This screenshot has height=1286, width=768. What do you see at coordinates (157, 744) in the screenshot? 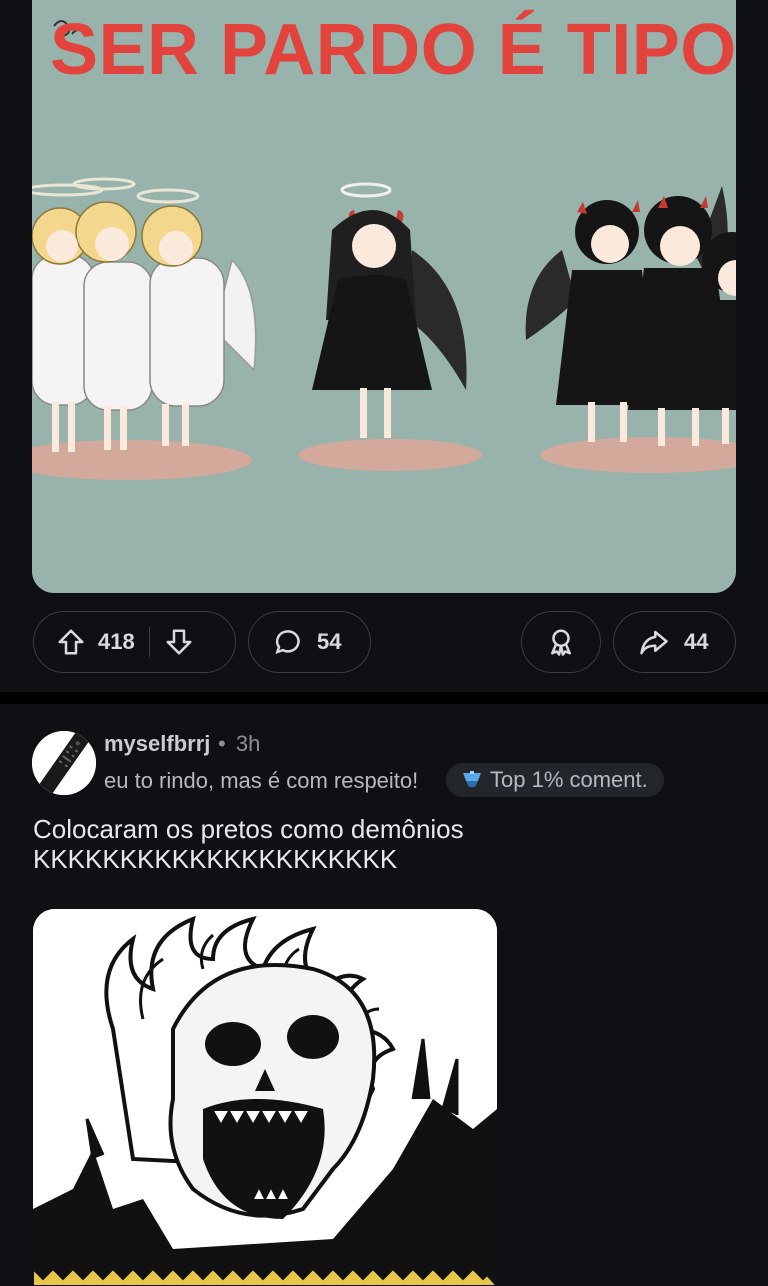
I see `comment-username: myselfbrrj` at bounding box center [157, 744].